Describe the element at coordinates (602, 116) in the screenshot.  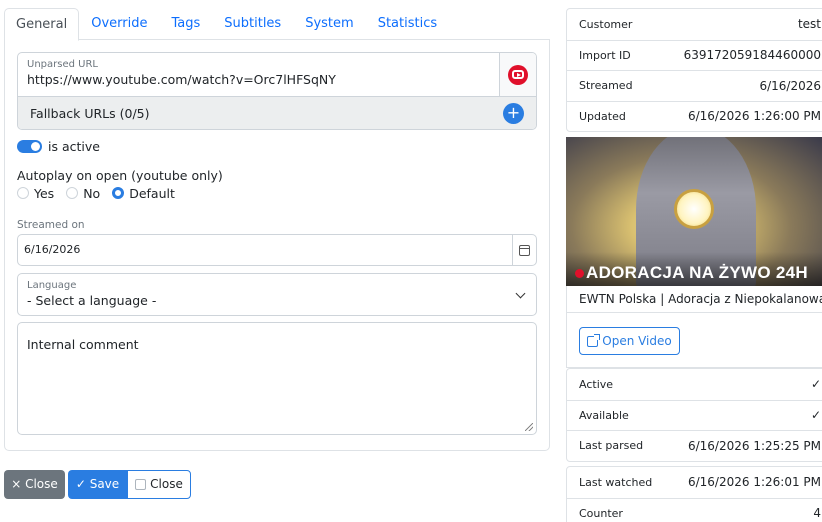
I see `info-key: Updated` at that location.